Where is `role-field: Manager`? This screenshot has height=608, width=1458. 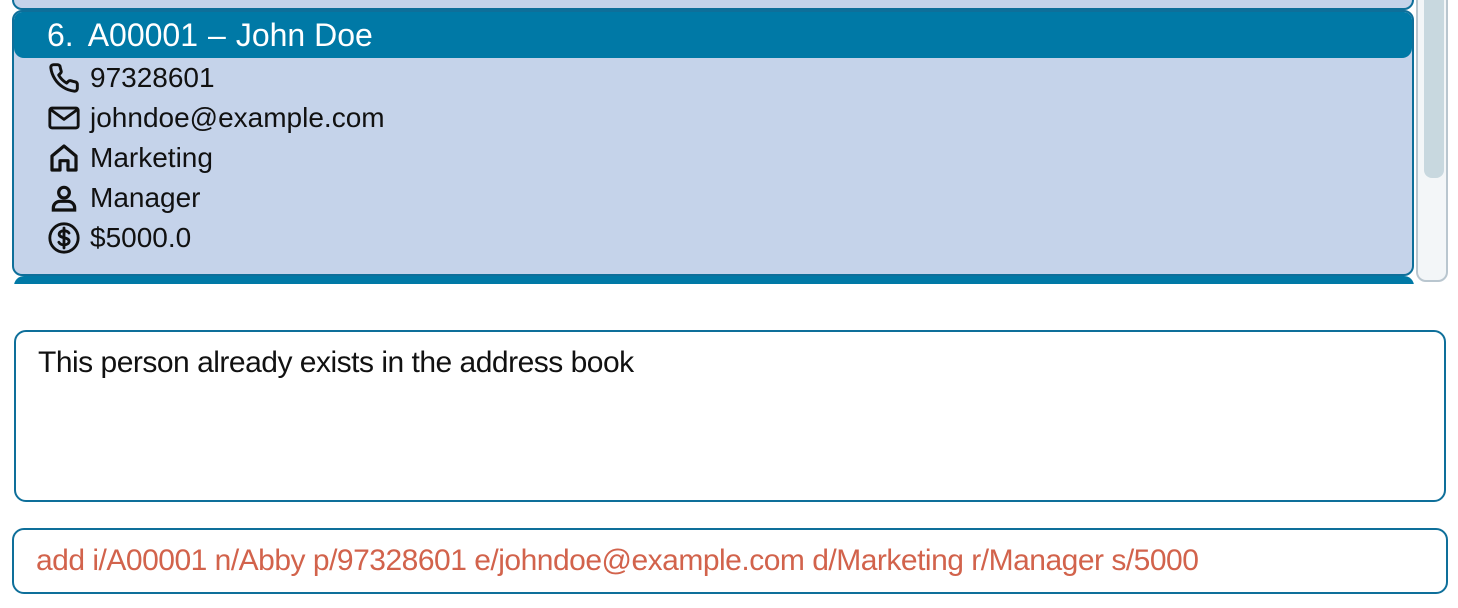 role-field: Manager is located at coordinates (123, 198).